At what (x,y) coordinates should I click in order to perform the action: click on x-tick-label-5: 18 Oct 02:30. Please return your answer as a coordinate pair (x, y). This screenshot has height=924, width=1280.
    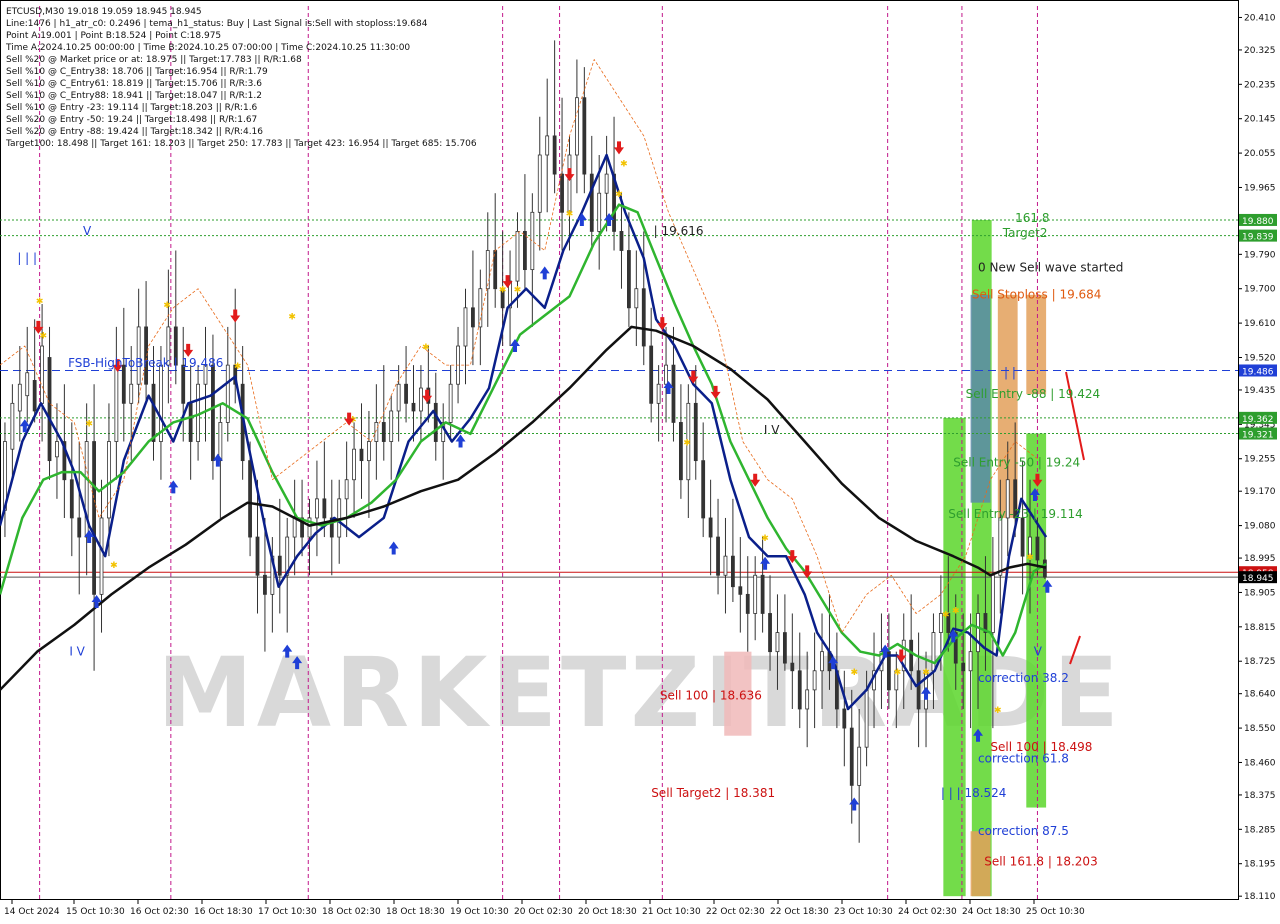
    Looking at the image, I should click on (351, 912).